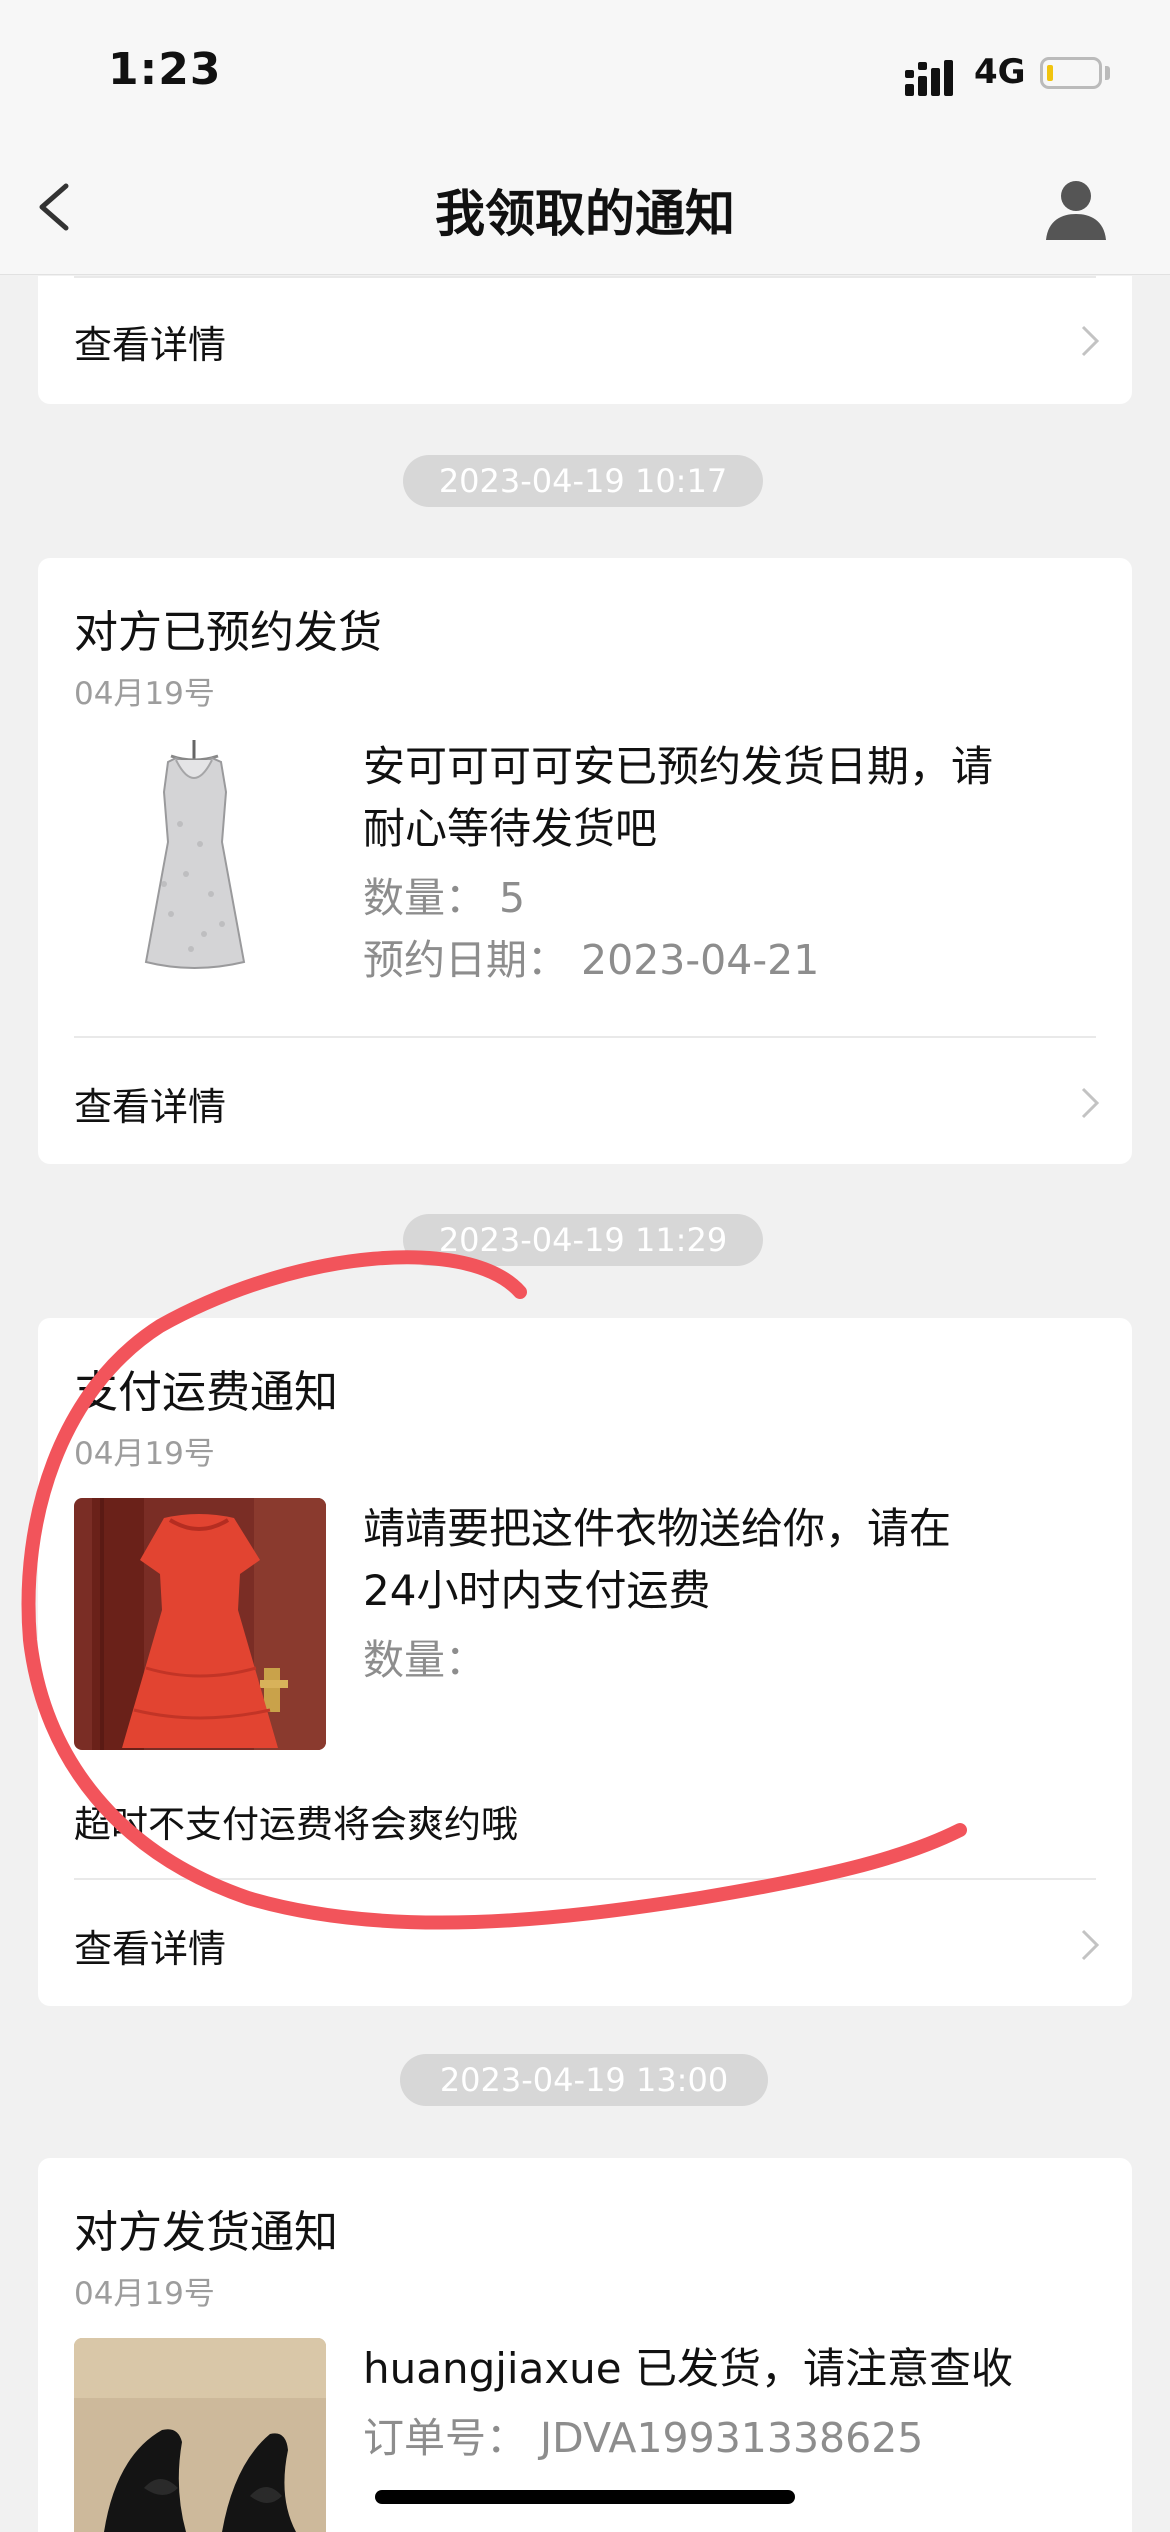 This screenshot has width=1170, height=2532. What do you see at coordinates (228, 632) in the screenshot?
I see `card-title: 对方已预约发货` at bounding box center [228, 632].